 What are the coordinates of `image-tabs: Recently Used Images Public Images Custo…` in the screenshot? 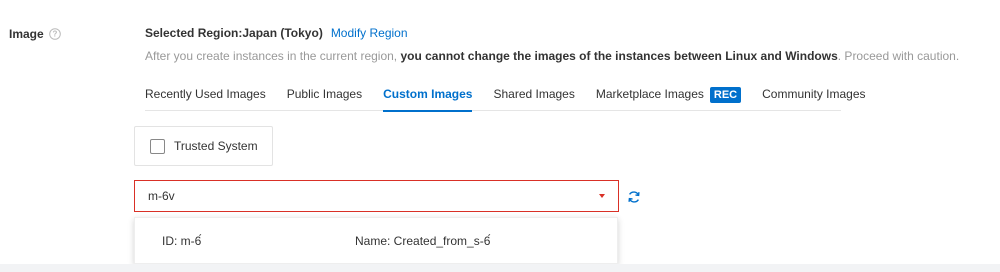 It's located at (505, 96).